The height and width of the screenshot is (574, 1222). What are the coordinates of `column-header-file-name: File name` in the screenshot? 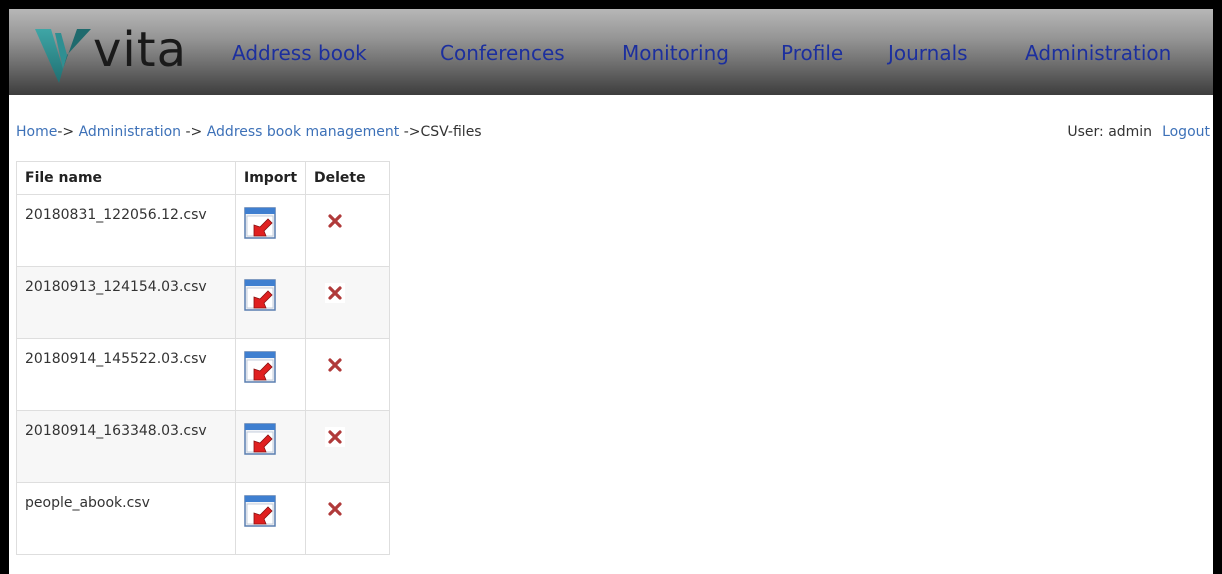 It's located at (126, 178).